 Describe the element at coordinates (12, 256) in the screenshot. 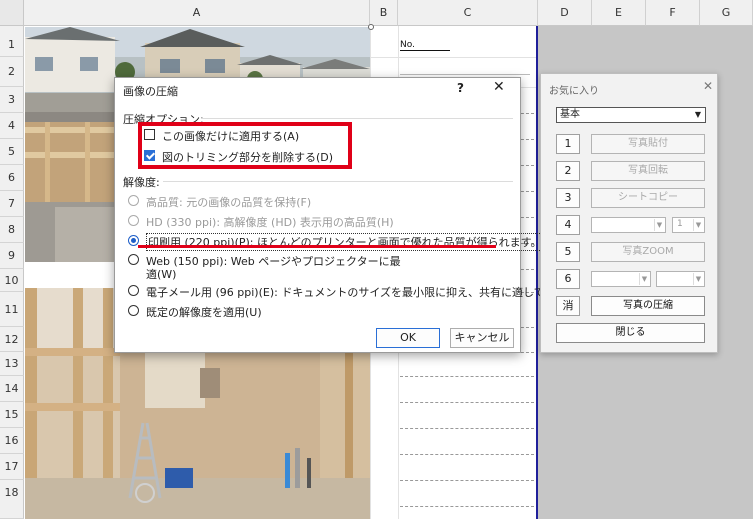

I see `row-header-9: 9` at that location.